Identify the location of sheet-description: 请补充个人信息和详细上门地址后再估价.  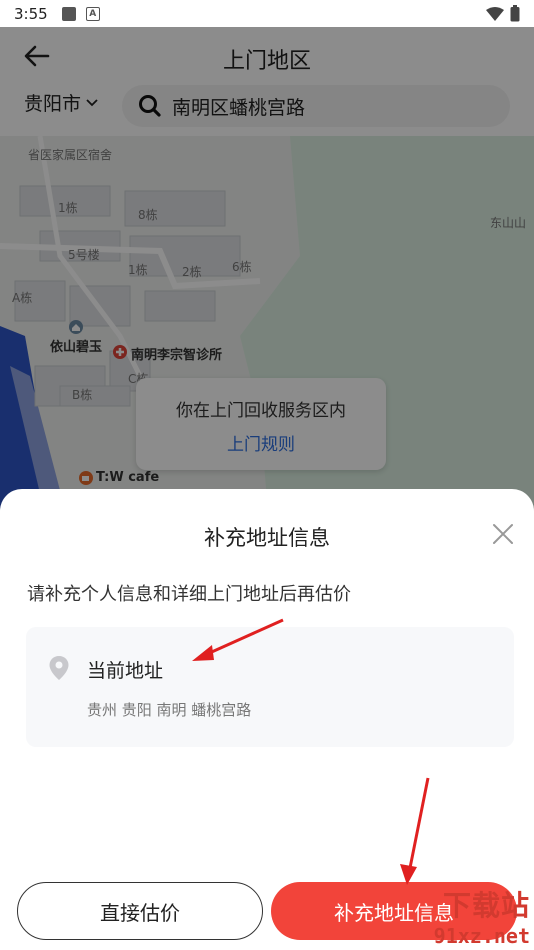
(189, 594).